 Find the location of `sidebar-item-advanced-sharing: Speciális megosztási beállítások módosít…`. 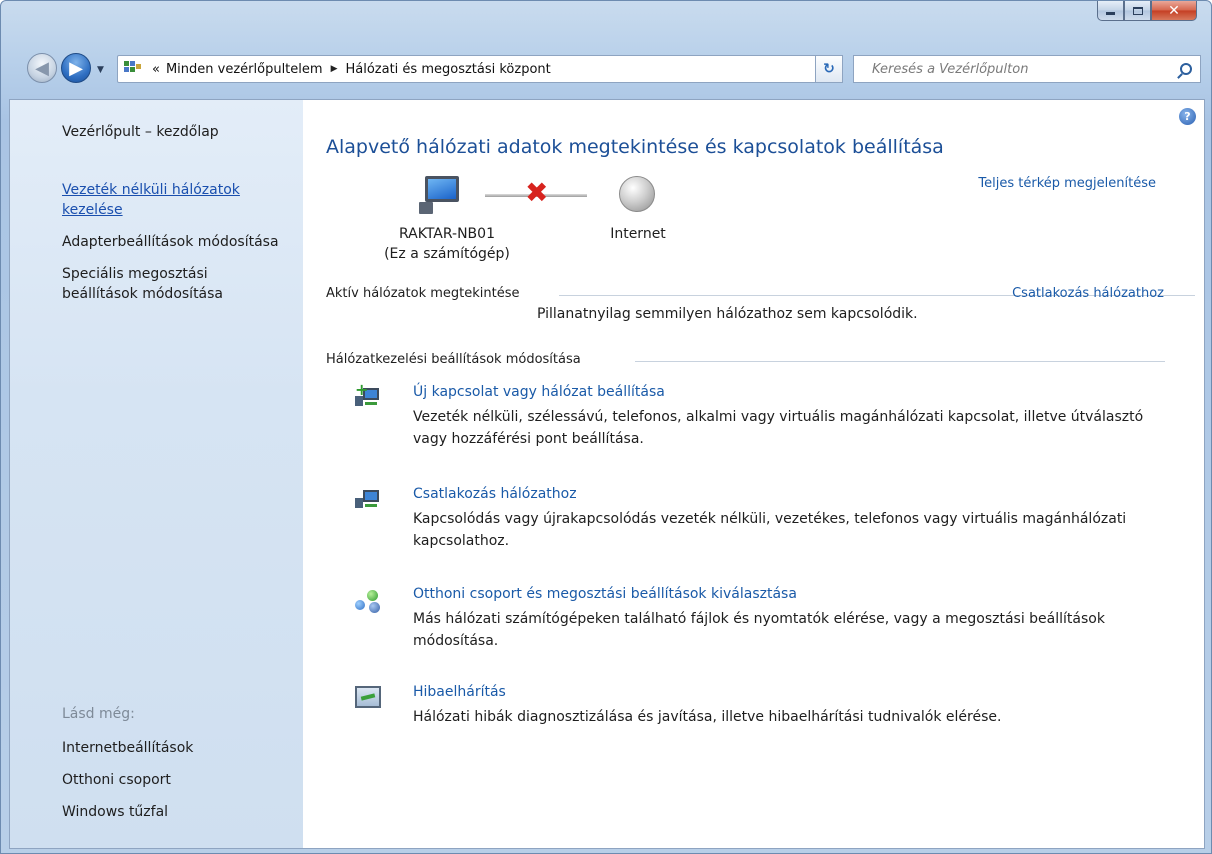

sidebar-item-advanced-sharing: Speciális megosztási beállítások módosít… is located at coordinates (142, 284).